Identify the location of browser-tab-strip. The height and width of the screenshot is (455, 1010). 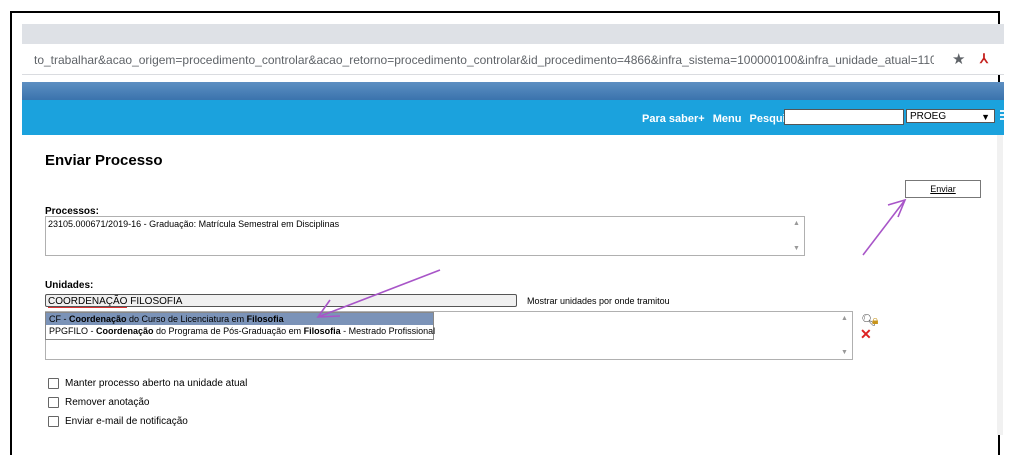
(513, 34).